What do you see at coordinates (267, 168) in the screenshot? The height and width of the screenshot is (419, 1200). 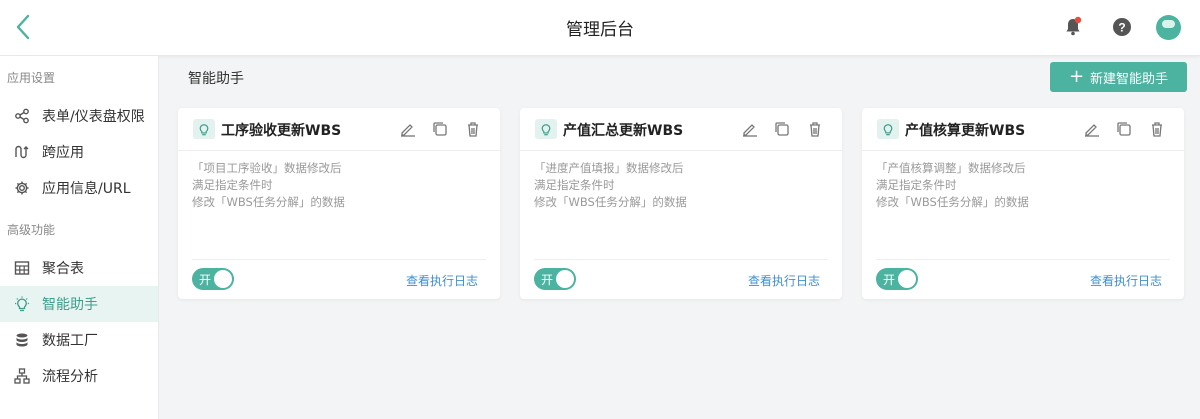 I see `description-line: 「项目工序验收」数据修改后` at bounding box center [267, 168].